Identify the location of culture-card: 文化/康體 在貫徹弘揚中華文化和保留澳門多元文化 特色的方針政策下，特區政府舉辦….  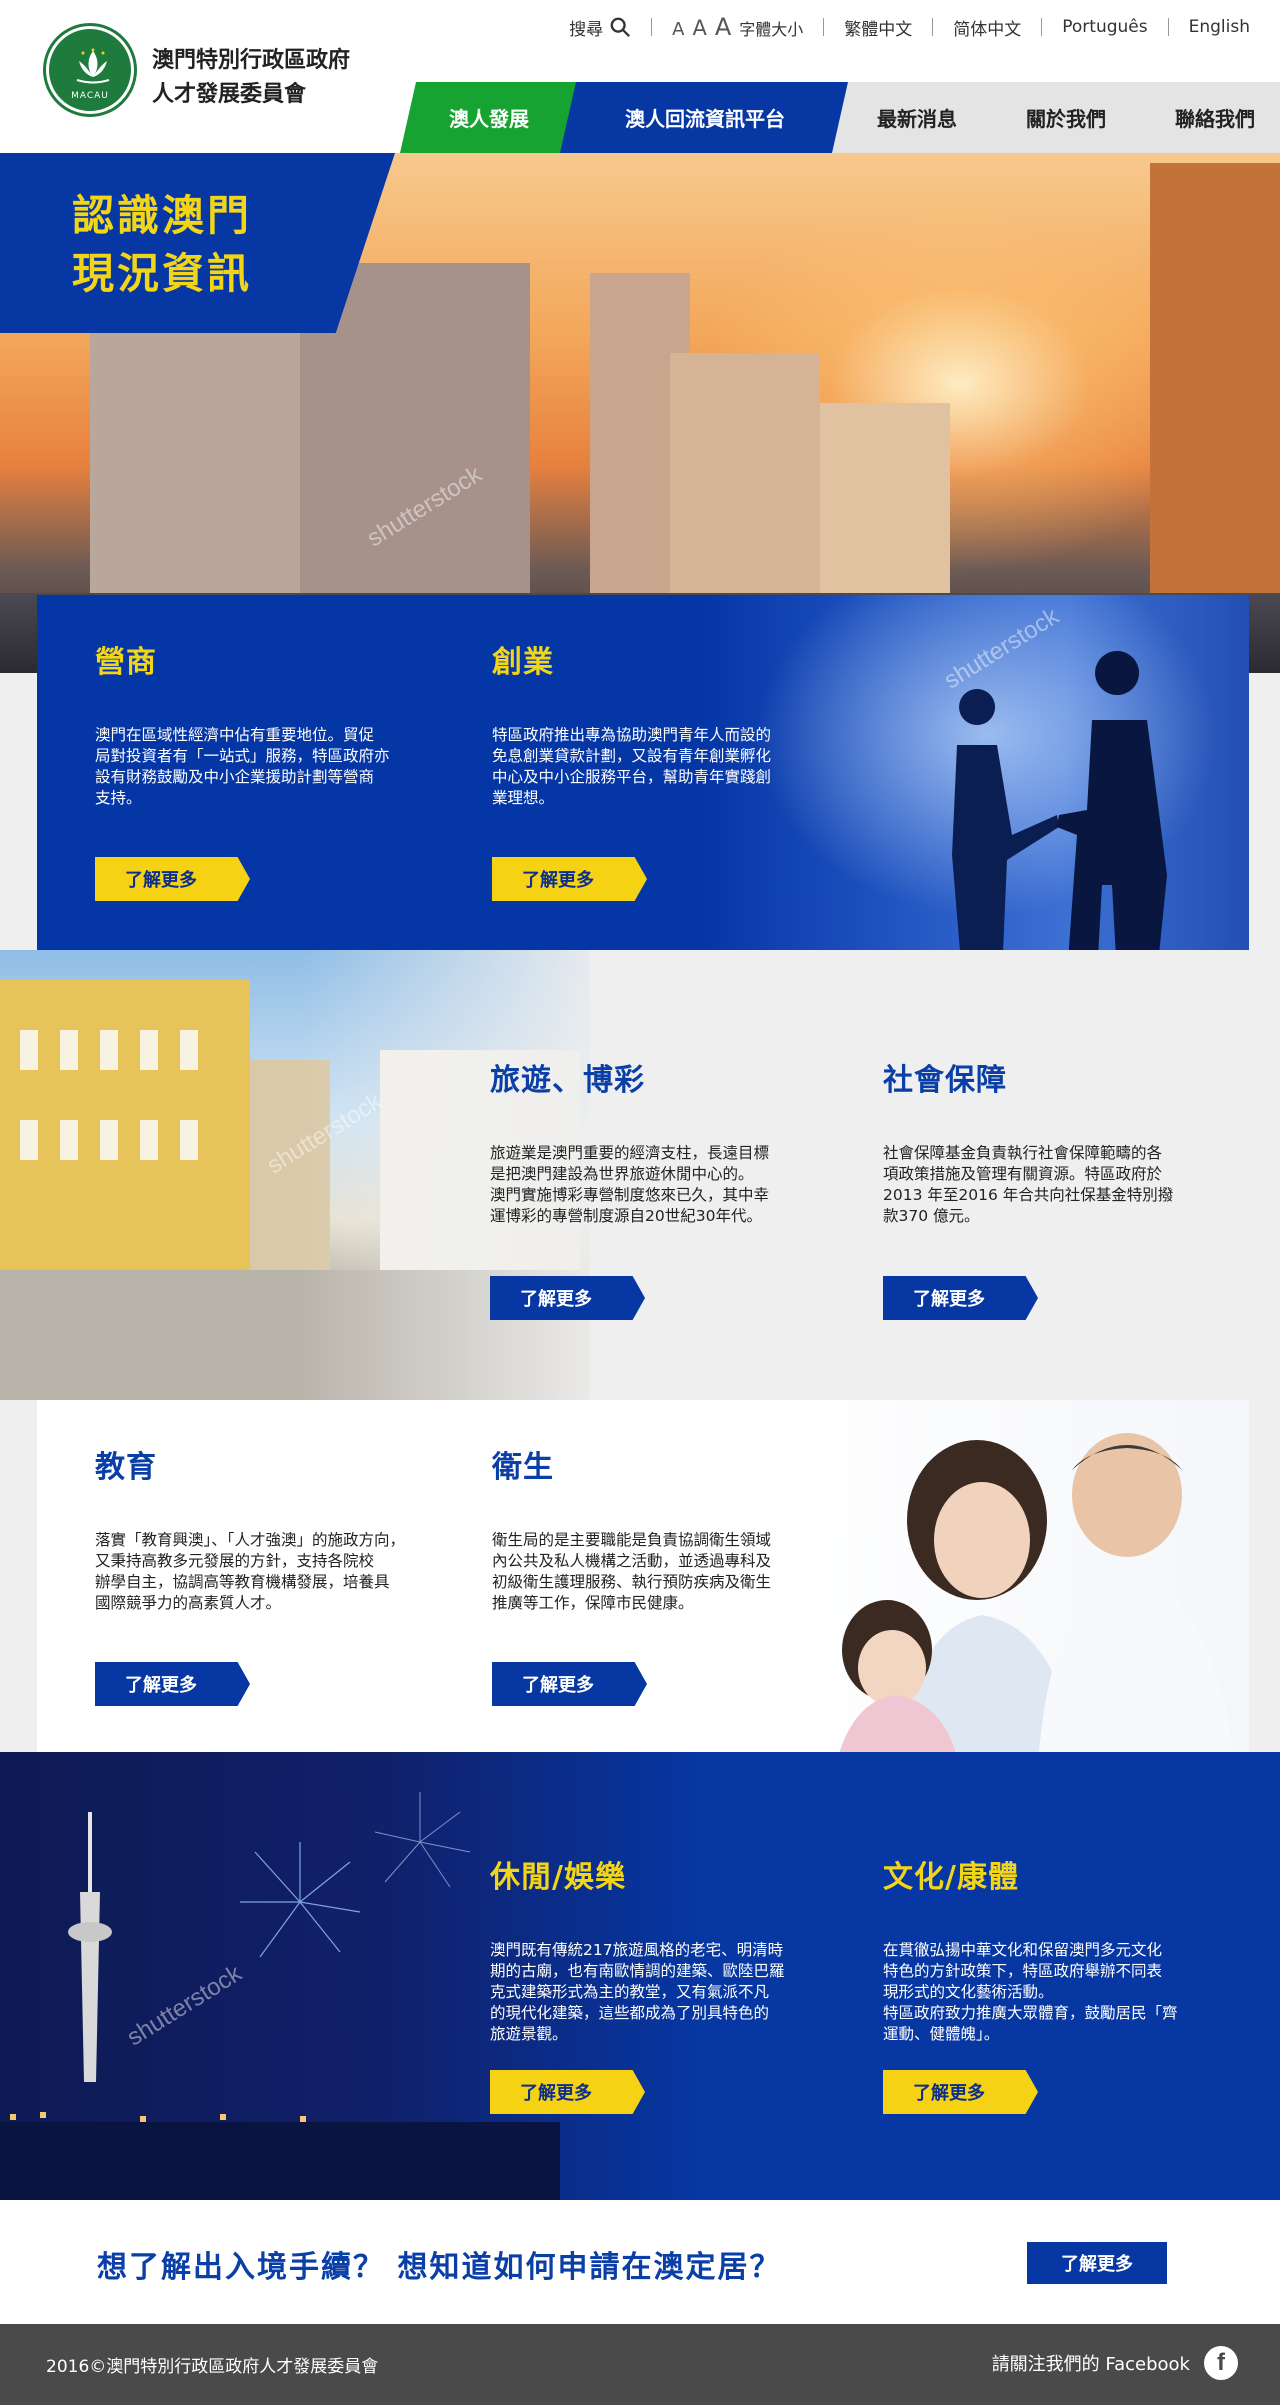
(1063, 1948).